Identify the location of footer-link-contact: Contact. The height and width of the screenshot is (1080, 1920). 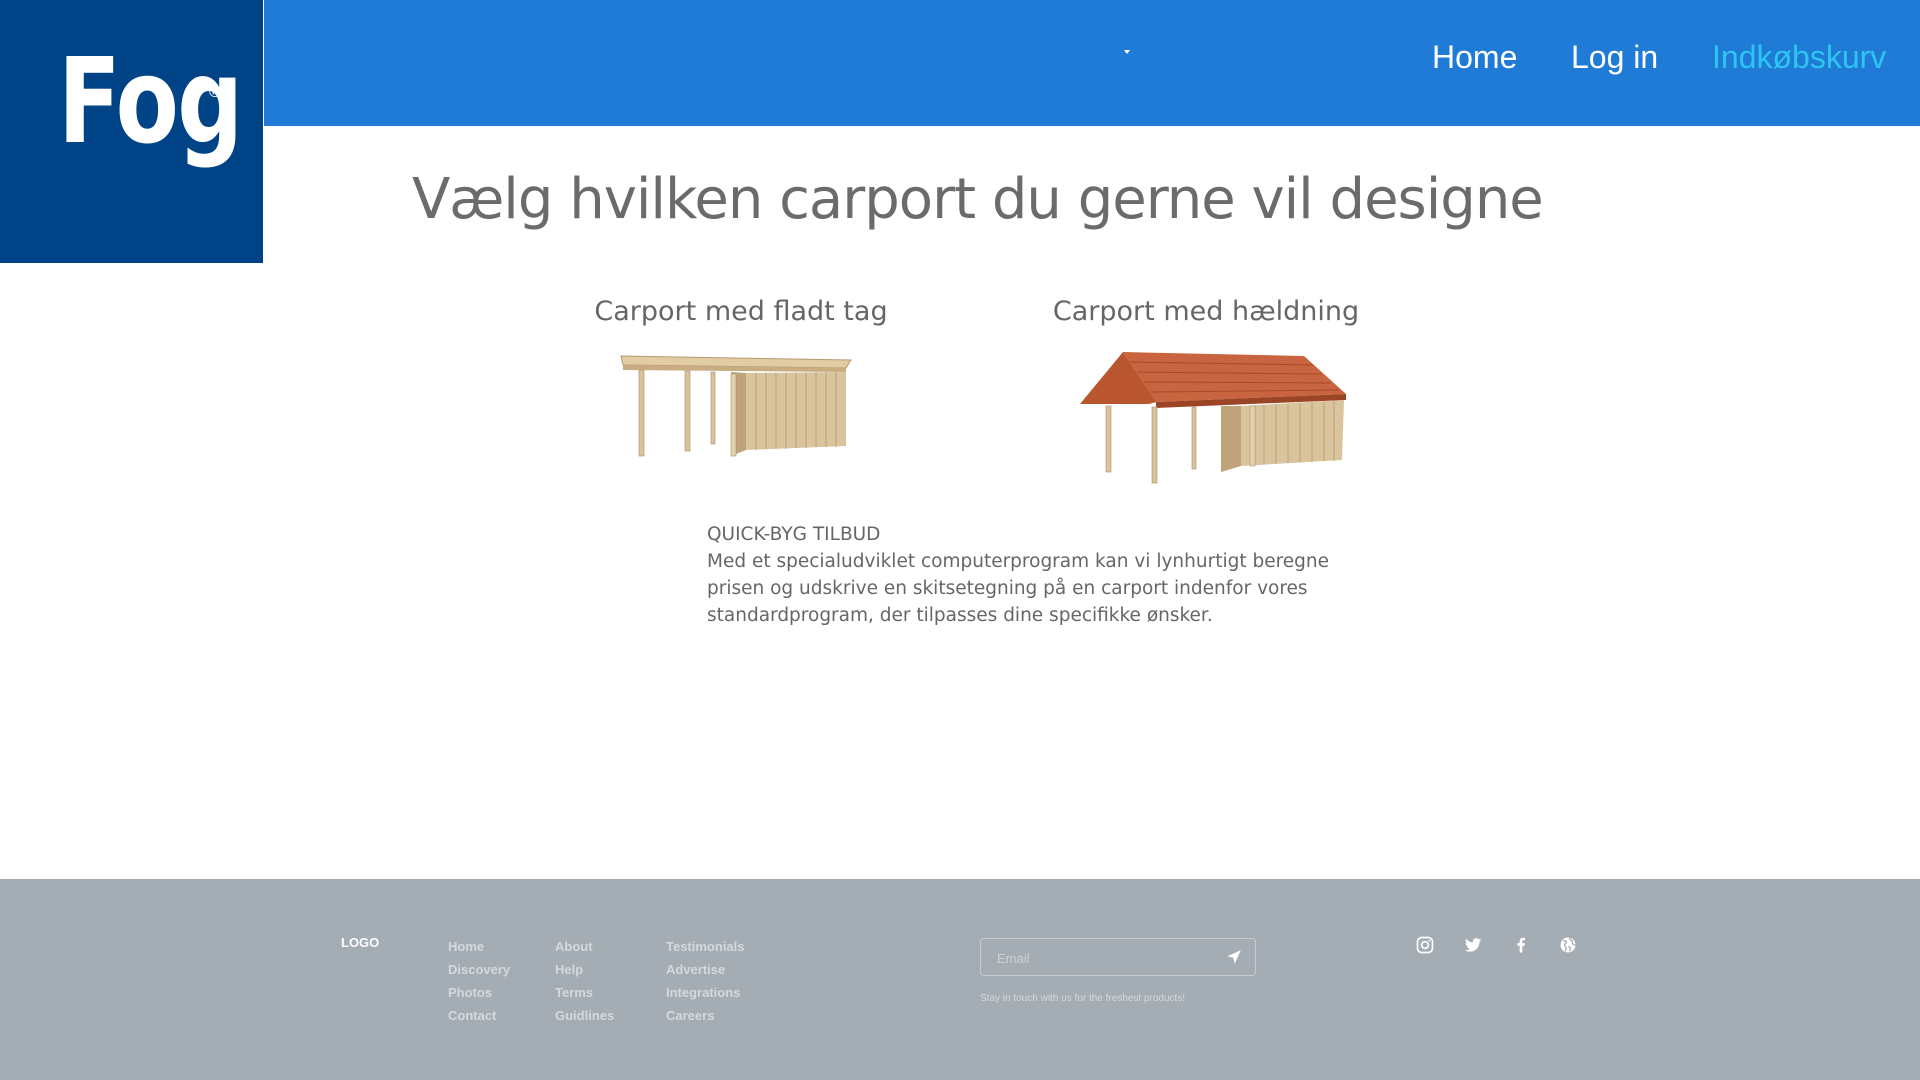
(479, 1015).